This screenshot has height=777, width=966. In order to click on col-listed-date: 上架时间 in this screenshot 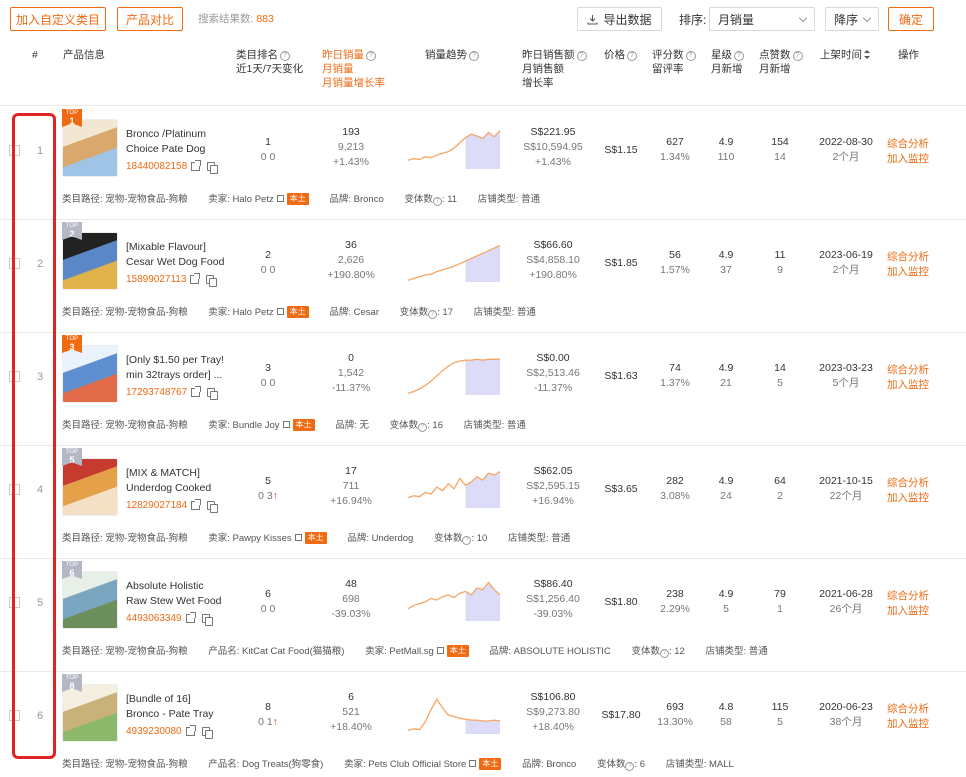, I will do `click(845, 55)`.